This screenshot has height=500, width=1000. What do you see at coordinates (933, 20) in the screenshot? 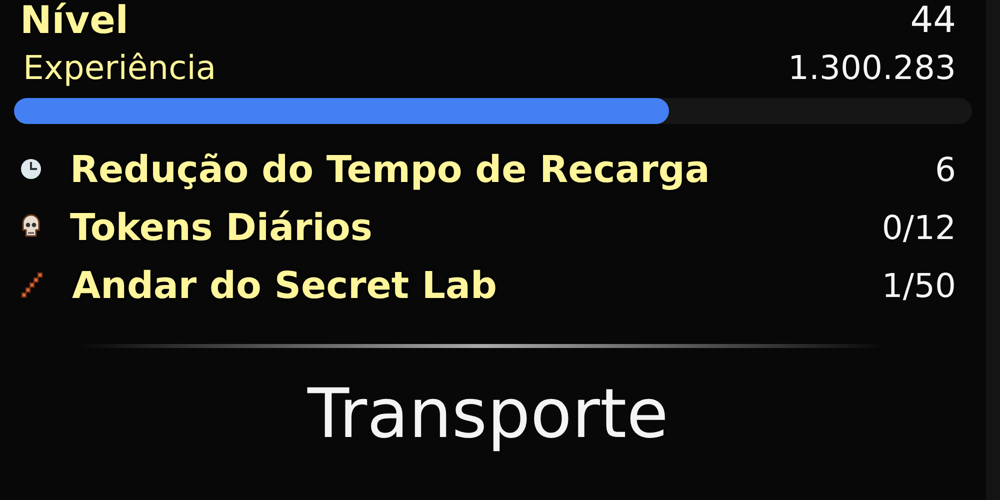
I see `level-value: 44` at bounding box center [933, 20].